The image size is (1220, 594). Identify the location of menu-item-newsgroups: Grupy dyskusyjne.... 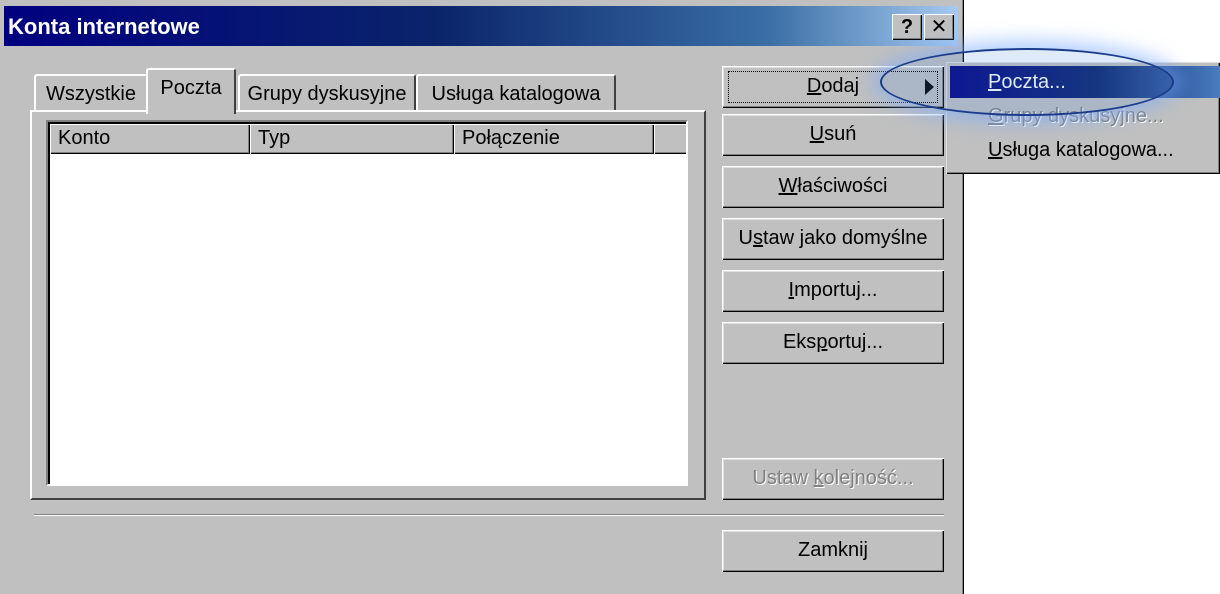
(1085, 116).